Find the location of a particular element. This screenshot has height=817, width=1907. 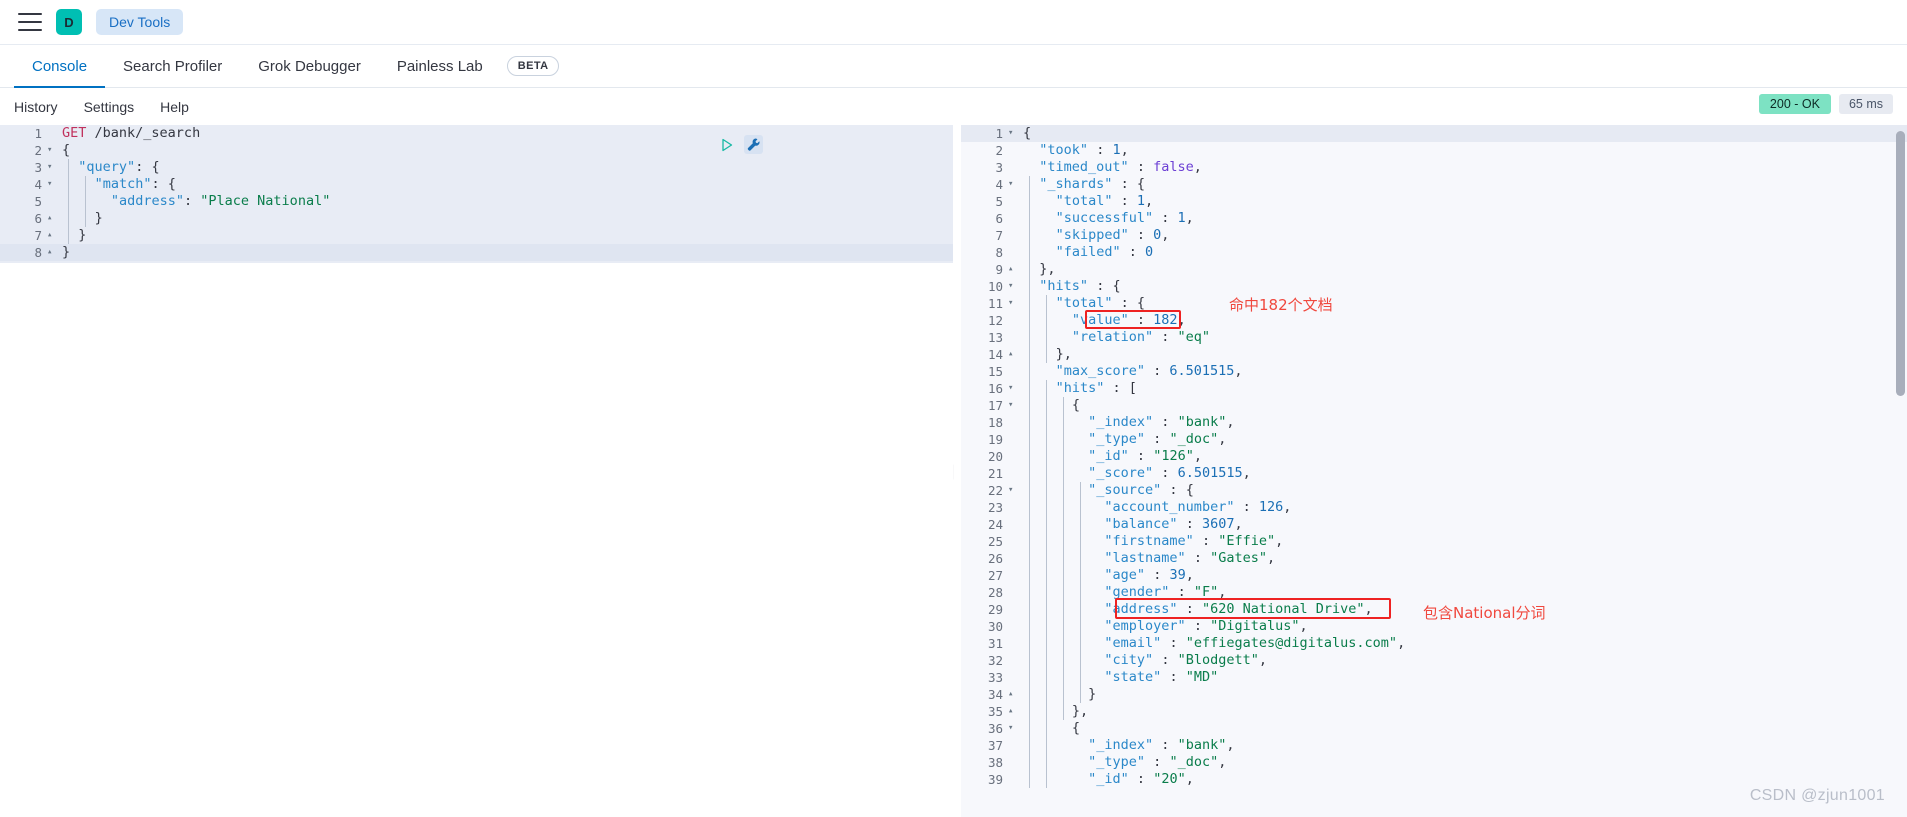

code-line: 10 ▾ "hits" : { is located at coordinates (1434, 286).